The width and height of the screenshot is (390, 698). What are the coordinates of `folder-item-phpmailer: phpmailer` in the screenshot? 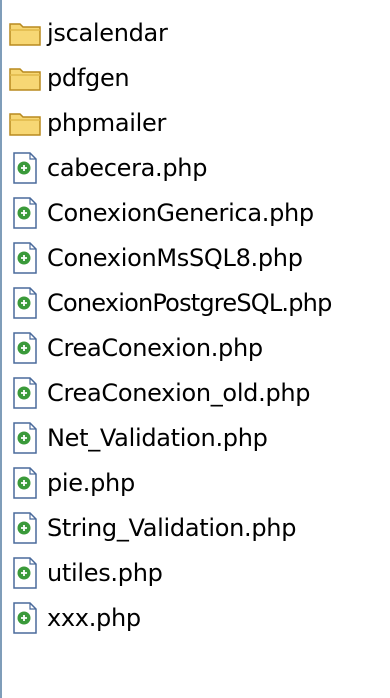 It's located at (198, 122).